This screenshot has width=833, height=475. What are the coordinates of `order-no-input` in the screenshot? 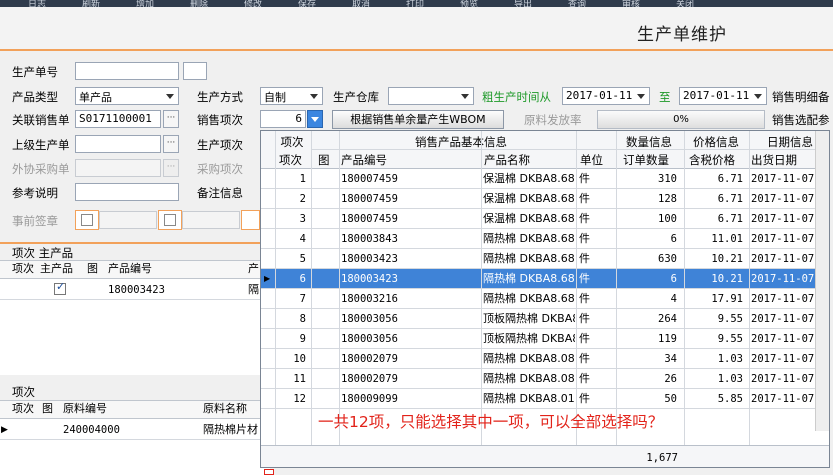 It's located at (127, 71).